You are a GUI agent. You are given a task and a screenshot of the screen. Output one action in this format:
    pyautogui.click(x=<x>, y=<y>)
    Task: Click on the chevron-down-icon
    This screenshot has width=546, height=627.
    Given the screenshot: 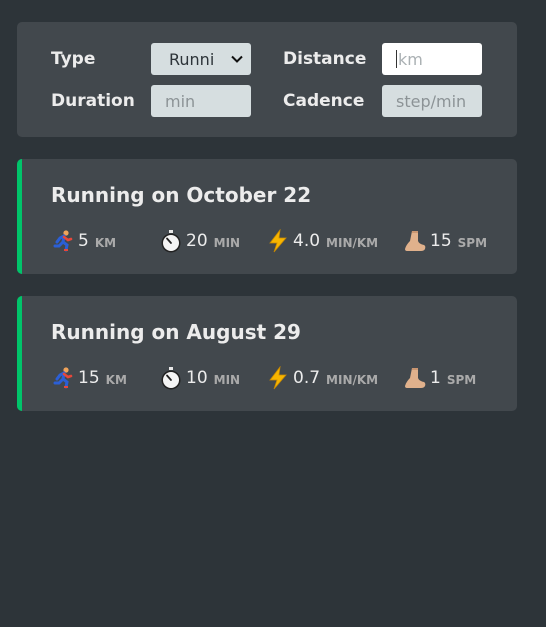 What is the action you would take?
    pyautogui.click(x=237, y=59)
    